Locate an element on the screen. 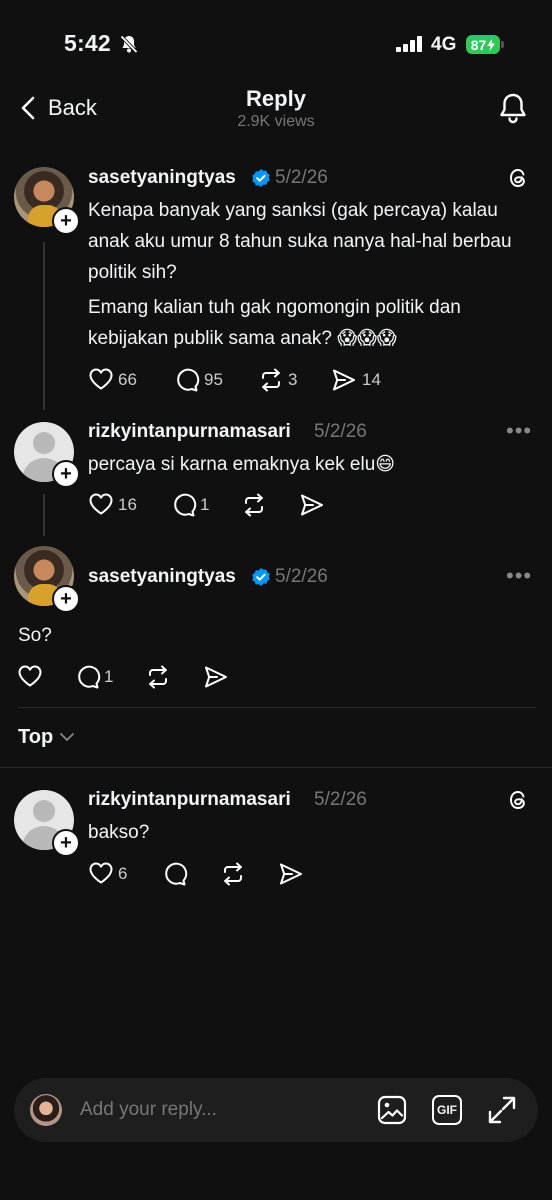 The width and height of the screenshot is (552, 1200). battery-level: 87 is located at coordinates (478, 44).